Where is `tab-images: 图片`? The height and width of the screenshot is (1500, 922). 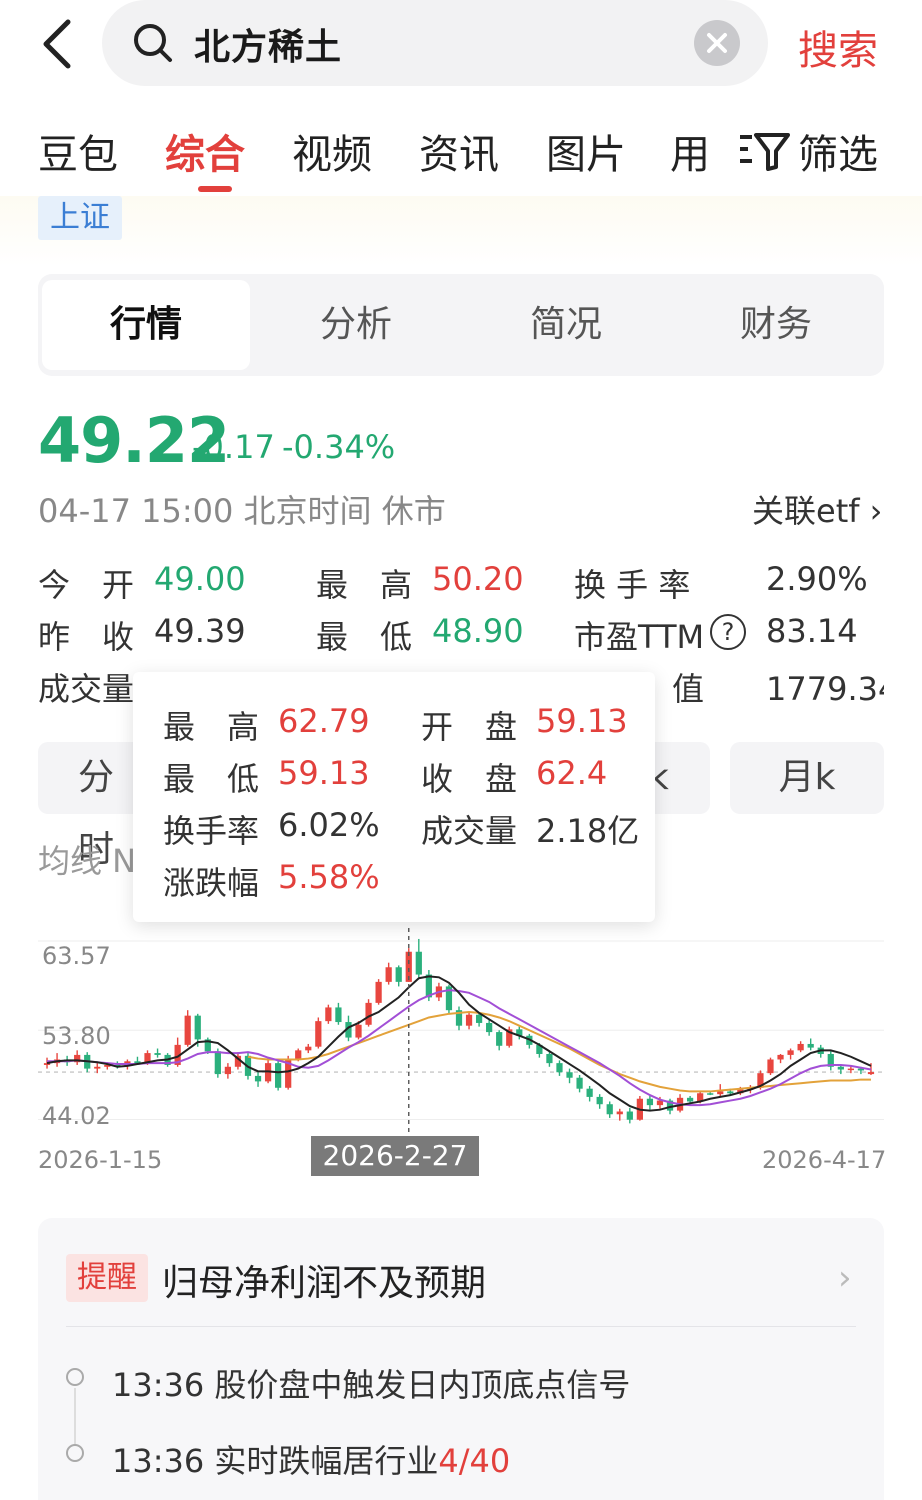
tab-images: 图片 is located at coordinates (586, 151).